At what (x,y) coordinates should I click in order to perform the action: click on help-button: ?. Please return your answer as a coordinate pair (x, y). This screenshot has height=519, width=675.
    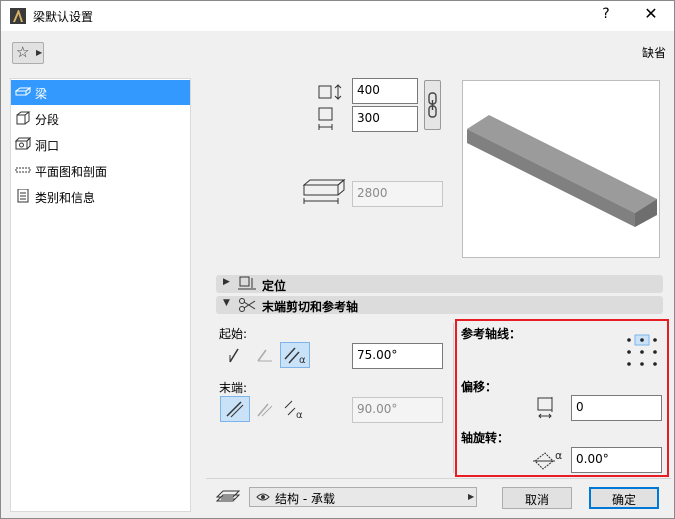
    Looking at the image, I should click on (606, 14).